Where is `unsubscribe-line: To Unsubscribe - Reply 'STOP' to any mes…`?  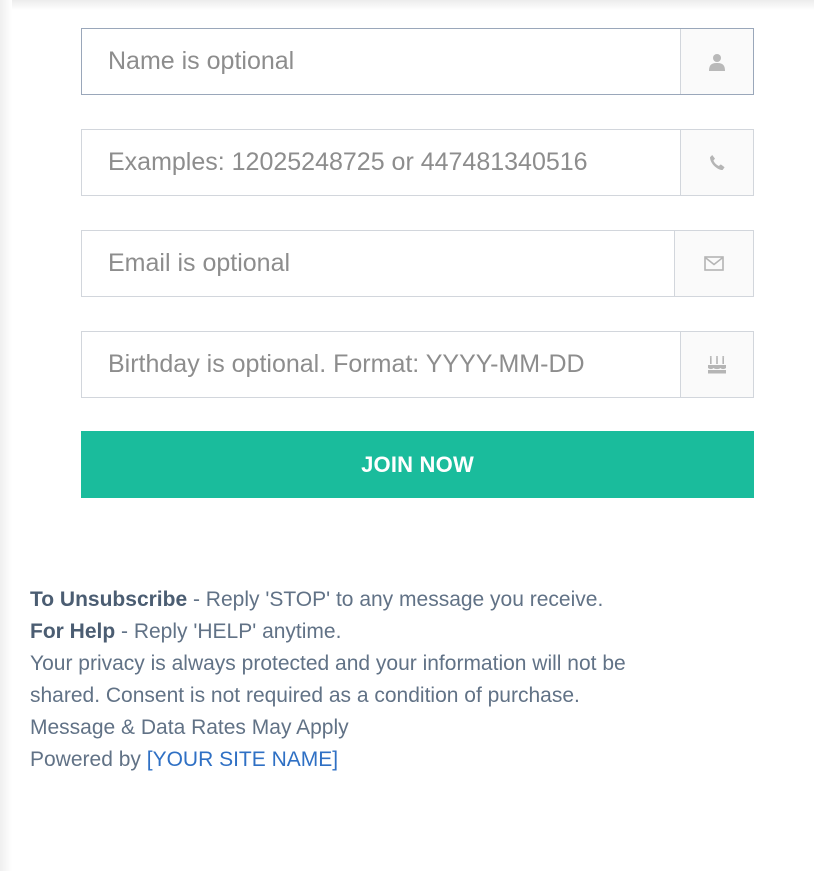
unsubscribe-line: To Unsubscribe - Reply 'STOP' to any mes… is located at coordinates (410, 600).